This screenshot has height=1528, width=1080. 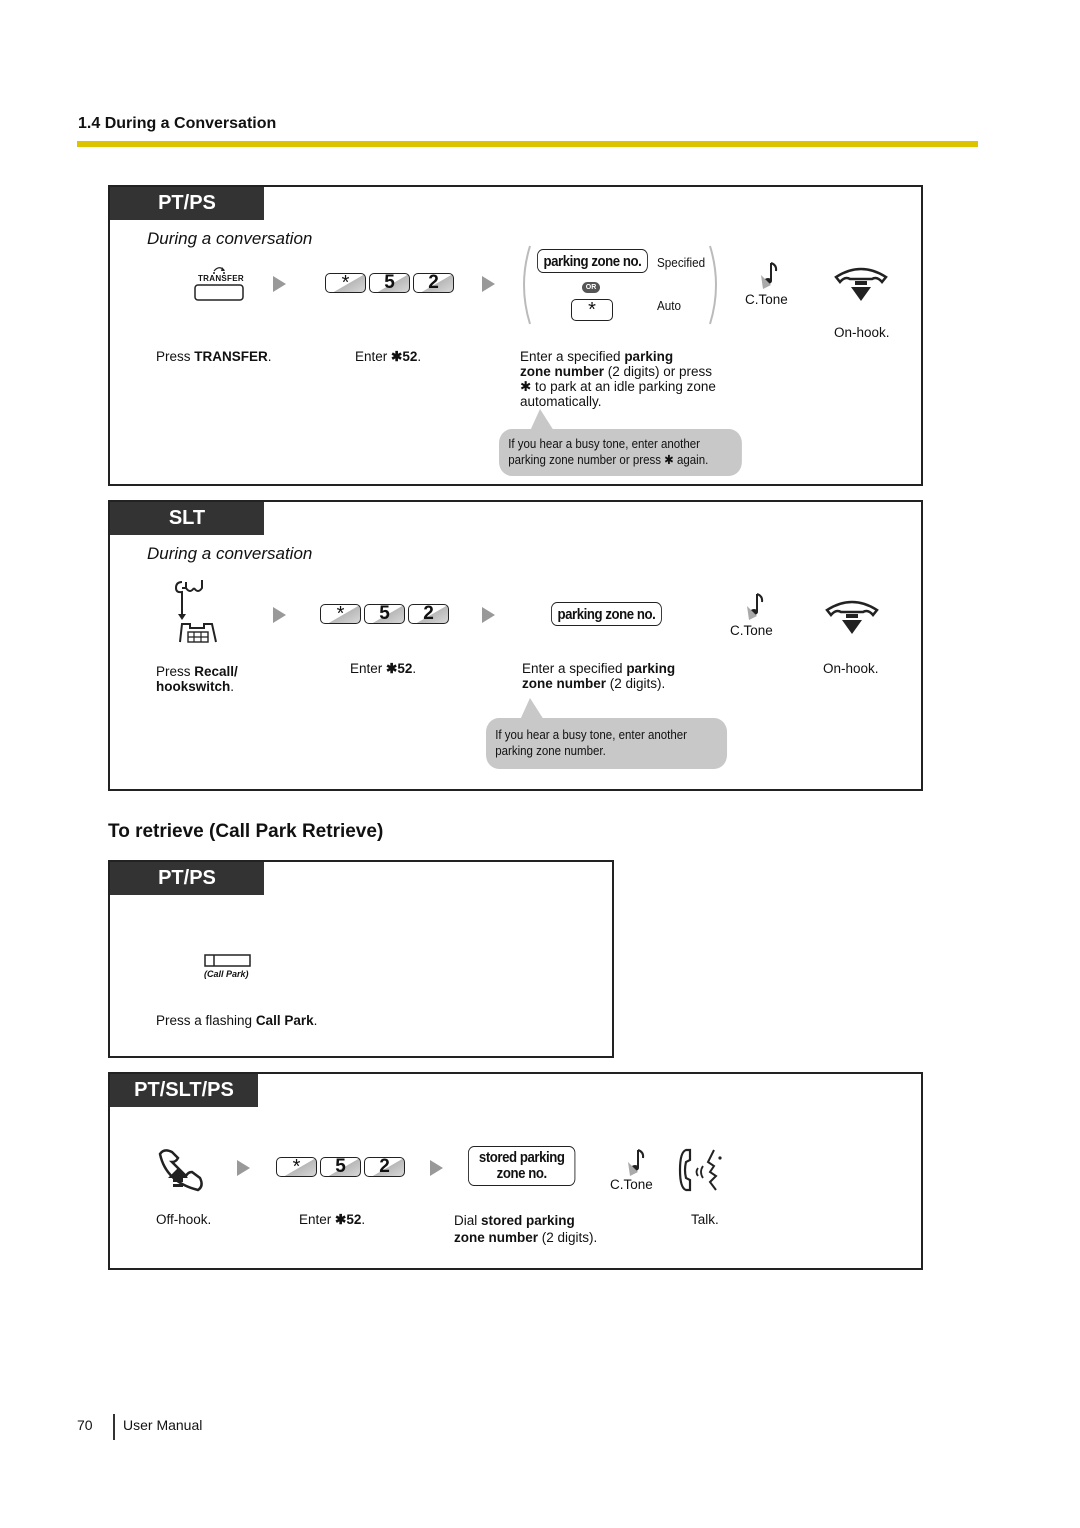 What do you see at coordinates (177, 123) in the screenshot?
I see `section-title: 1.4 During a Conversation` at bounding box center [177, 123].